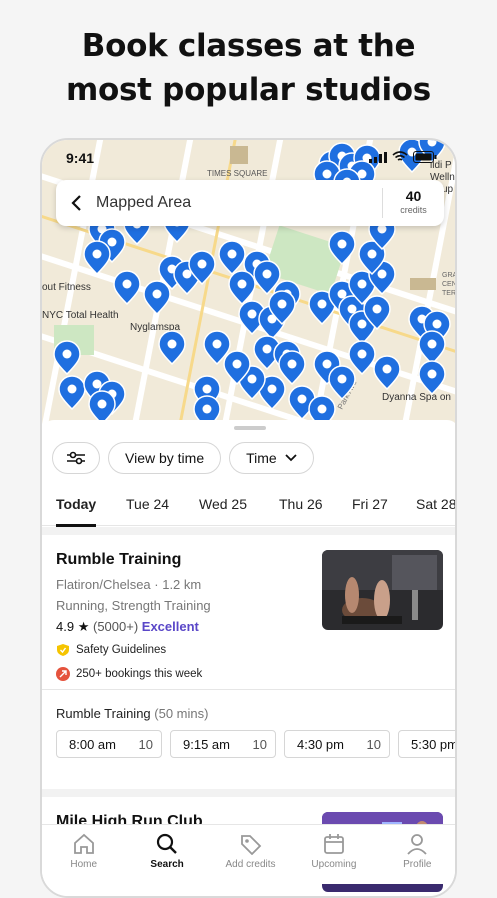  I want to click on tab-search: Search, so click(166, 854).